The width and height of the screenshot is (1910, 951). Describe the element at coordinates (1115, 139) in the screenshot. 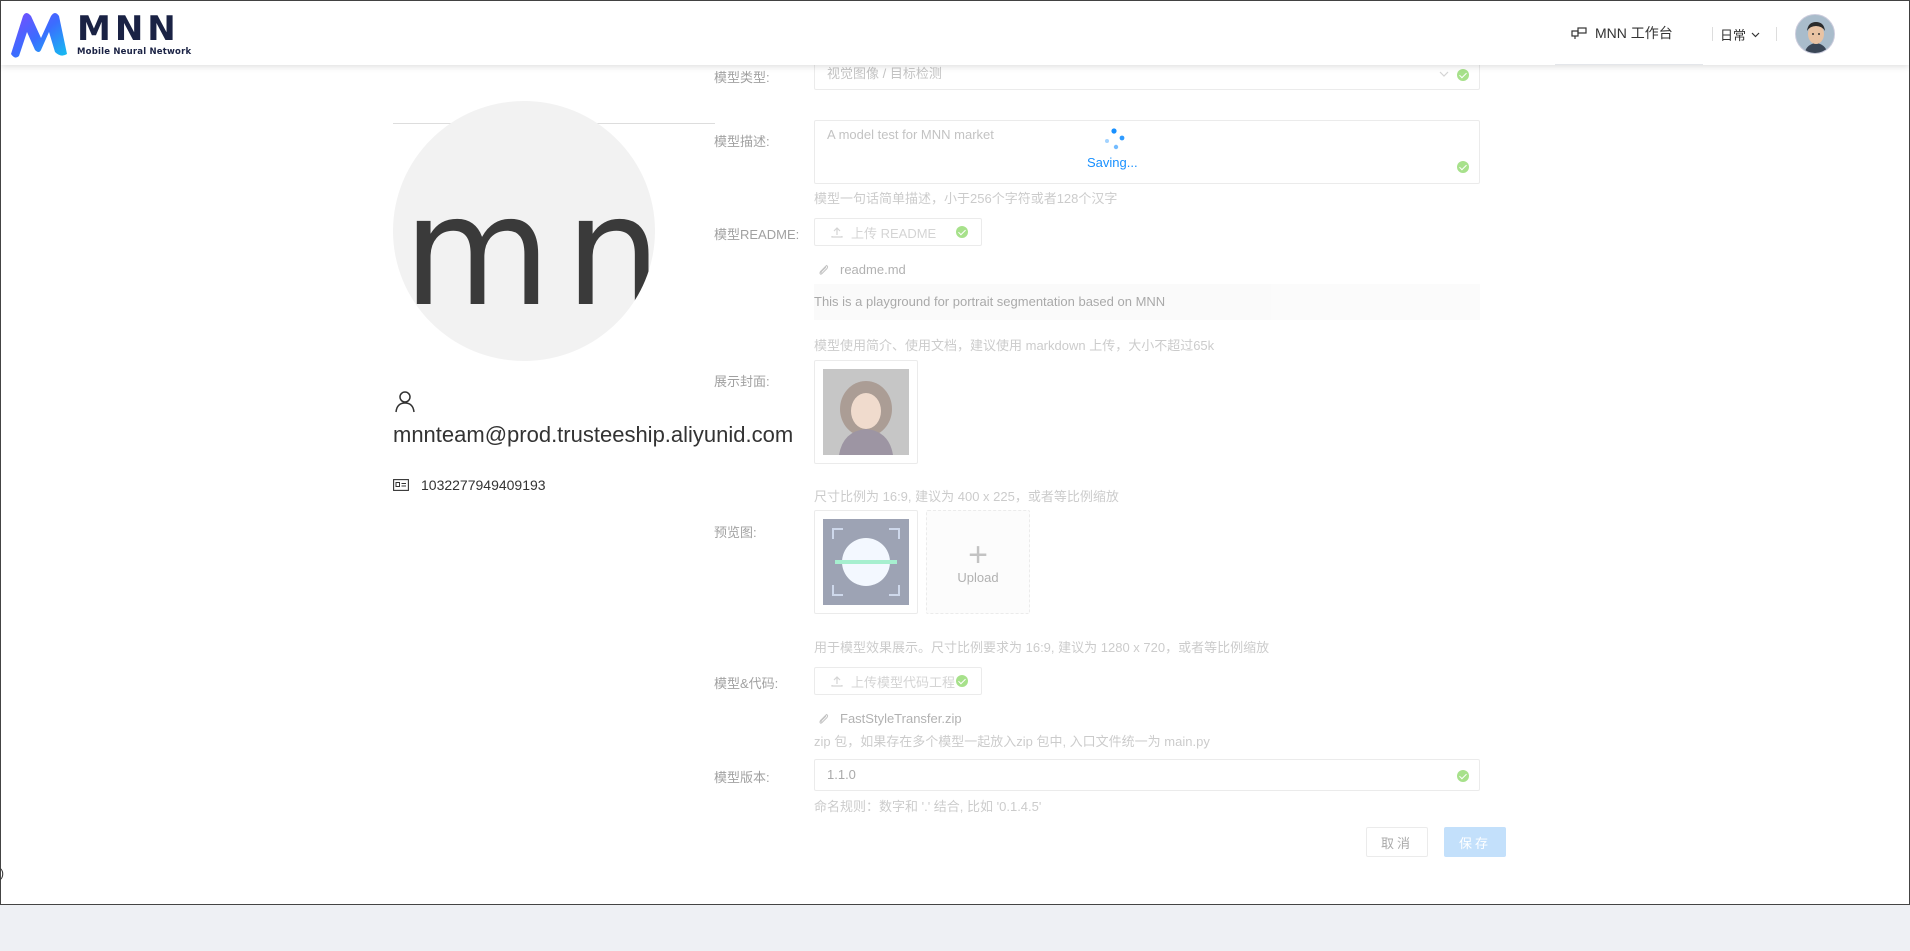

I see `loading-spinner-icon` at that location.